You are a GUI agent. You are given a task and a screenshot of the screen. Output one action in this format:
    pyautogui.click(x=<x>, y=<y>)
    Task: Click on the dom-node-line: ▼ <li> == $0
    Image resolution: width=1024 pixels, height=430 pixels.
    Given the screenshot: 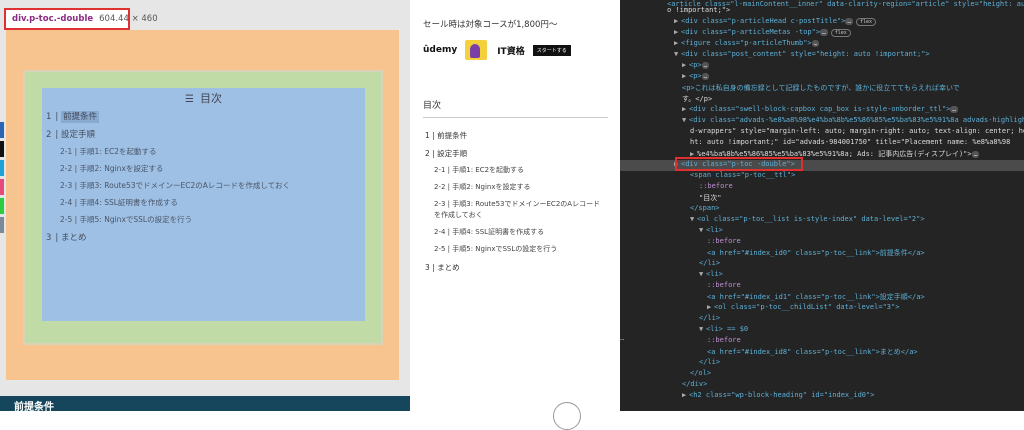 What is the action you would take?
    pyautogui.click(x=822, y=330)
    